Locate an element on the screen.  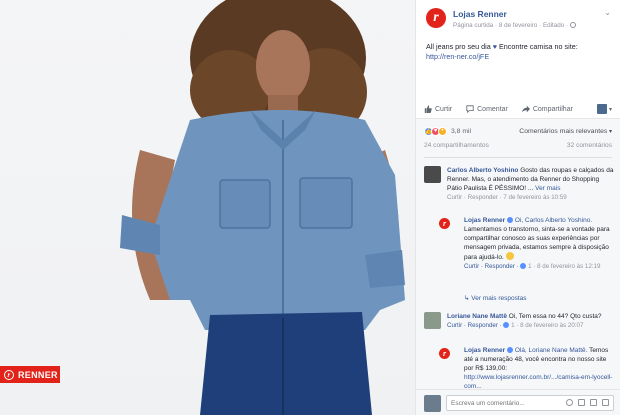
brand-badge-label: RENNER is located at coordinates (38, 374).